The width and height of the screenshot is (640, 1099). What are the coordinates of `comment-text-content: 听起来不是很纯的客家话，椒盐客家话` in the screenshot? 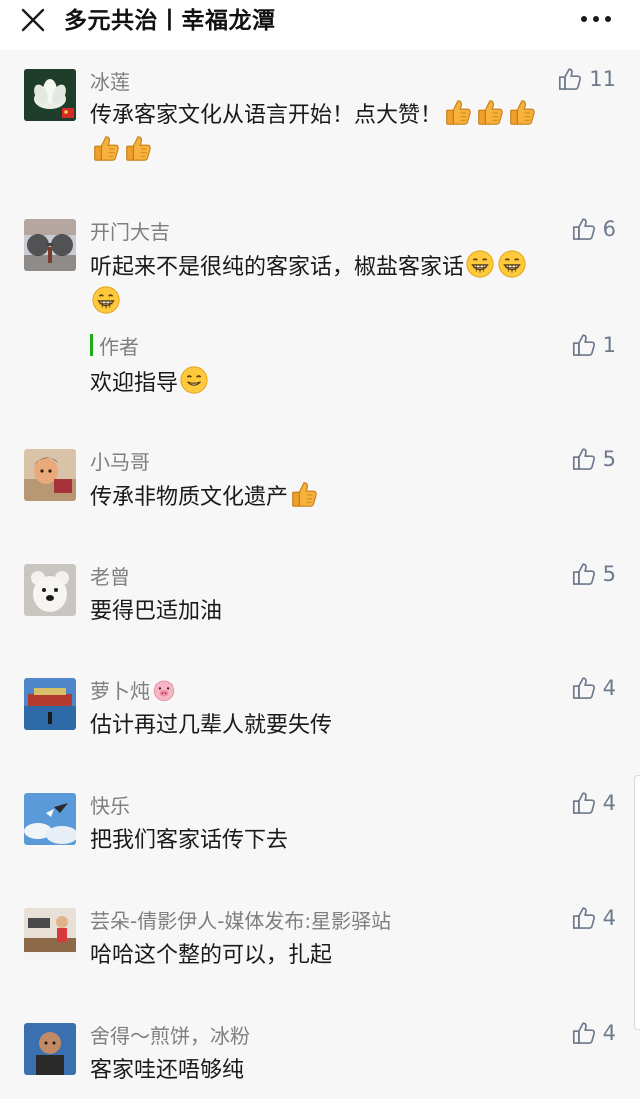 It's located at (277, 267).